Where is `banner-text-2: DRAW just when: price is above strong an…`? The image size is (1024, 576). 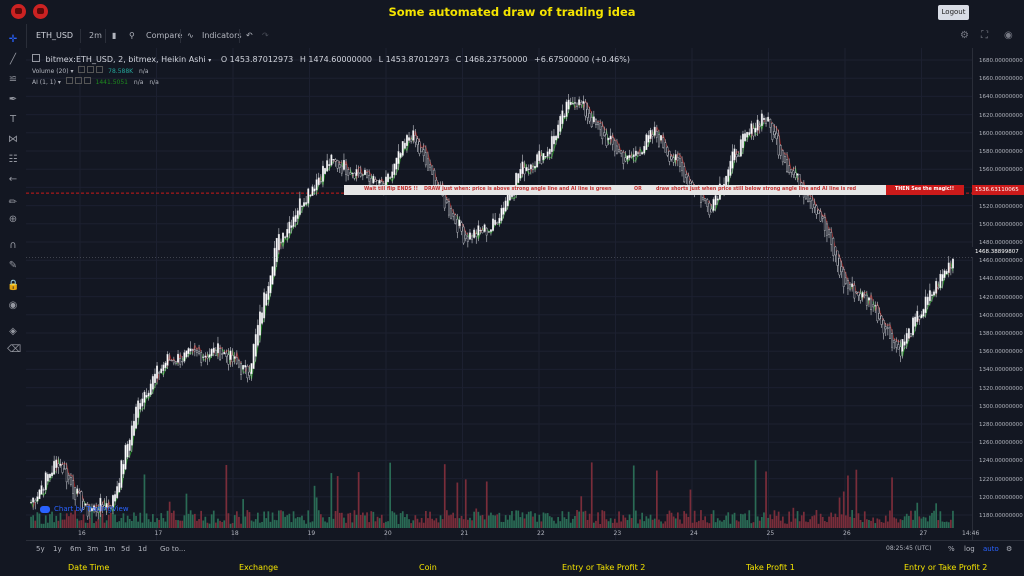 banner-text-2: DRAW just when: price is above strong an… is located at coordinates (518, 189).